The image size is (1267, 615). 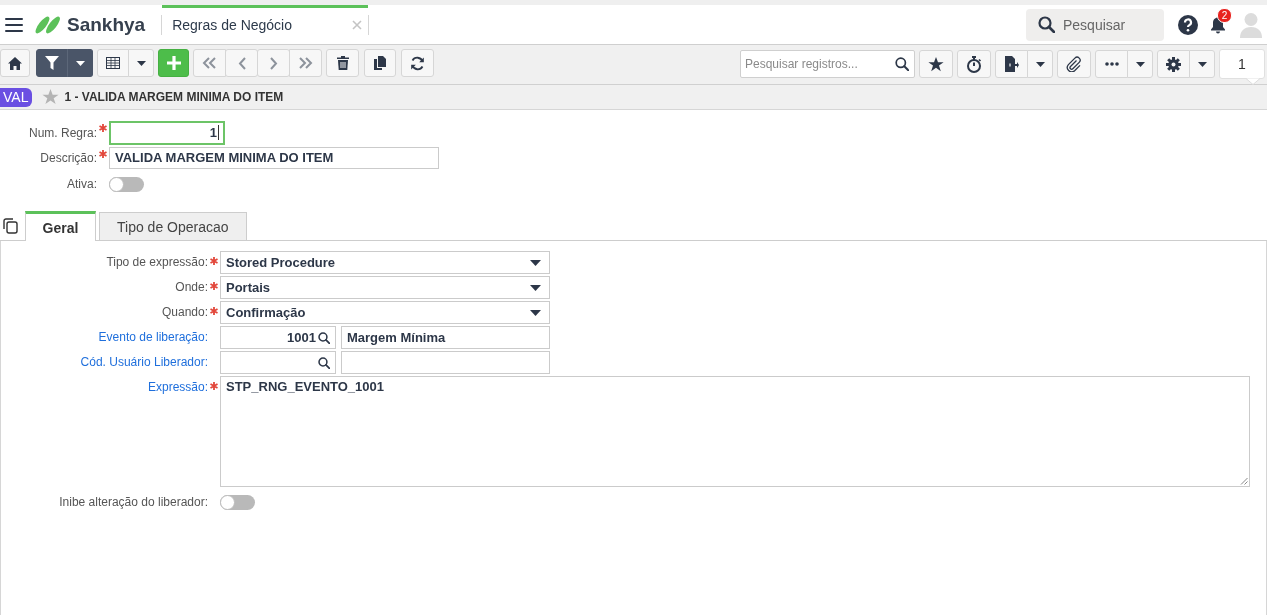 I want to click on dropdown-button, so click(x=80, y=63).